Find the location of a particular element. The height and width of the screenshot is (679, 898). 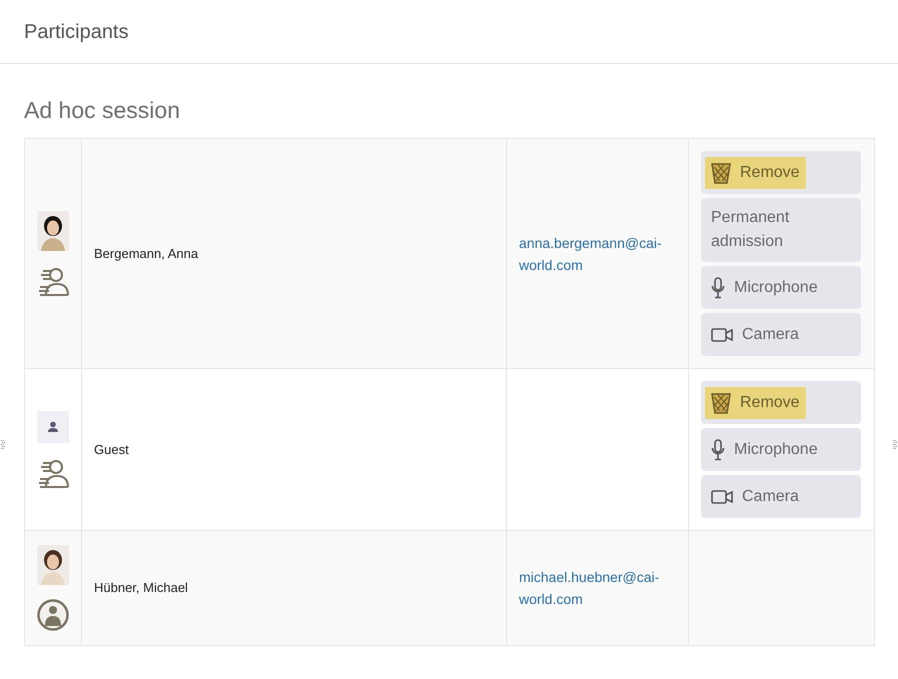

person-circle-icon is located at coordinates (53, 615).